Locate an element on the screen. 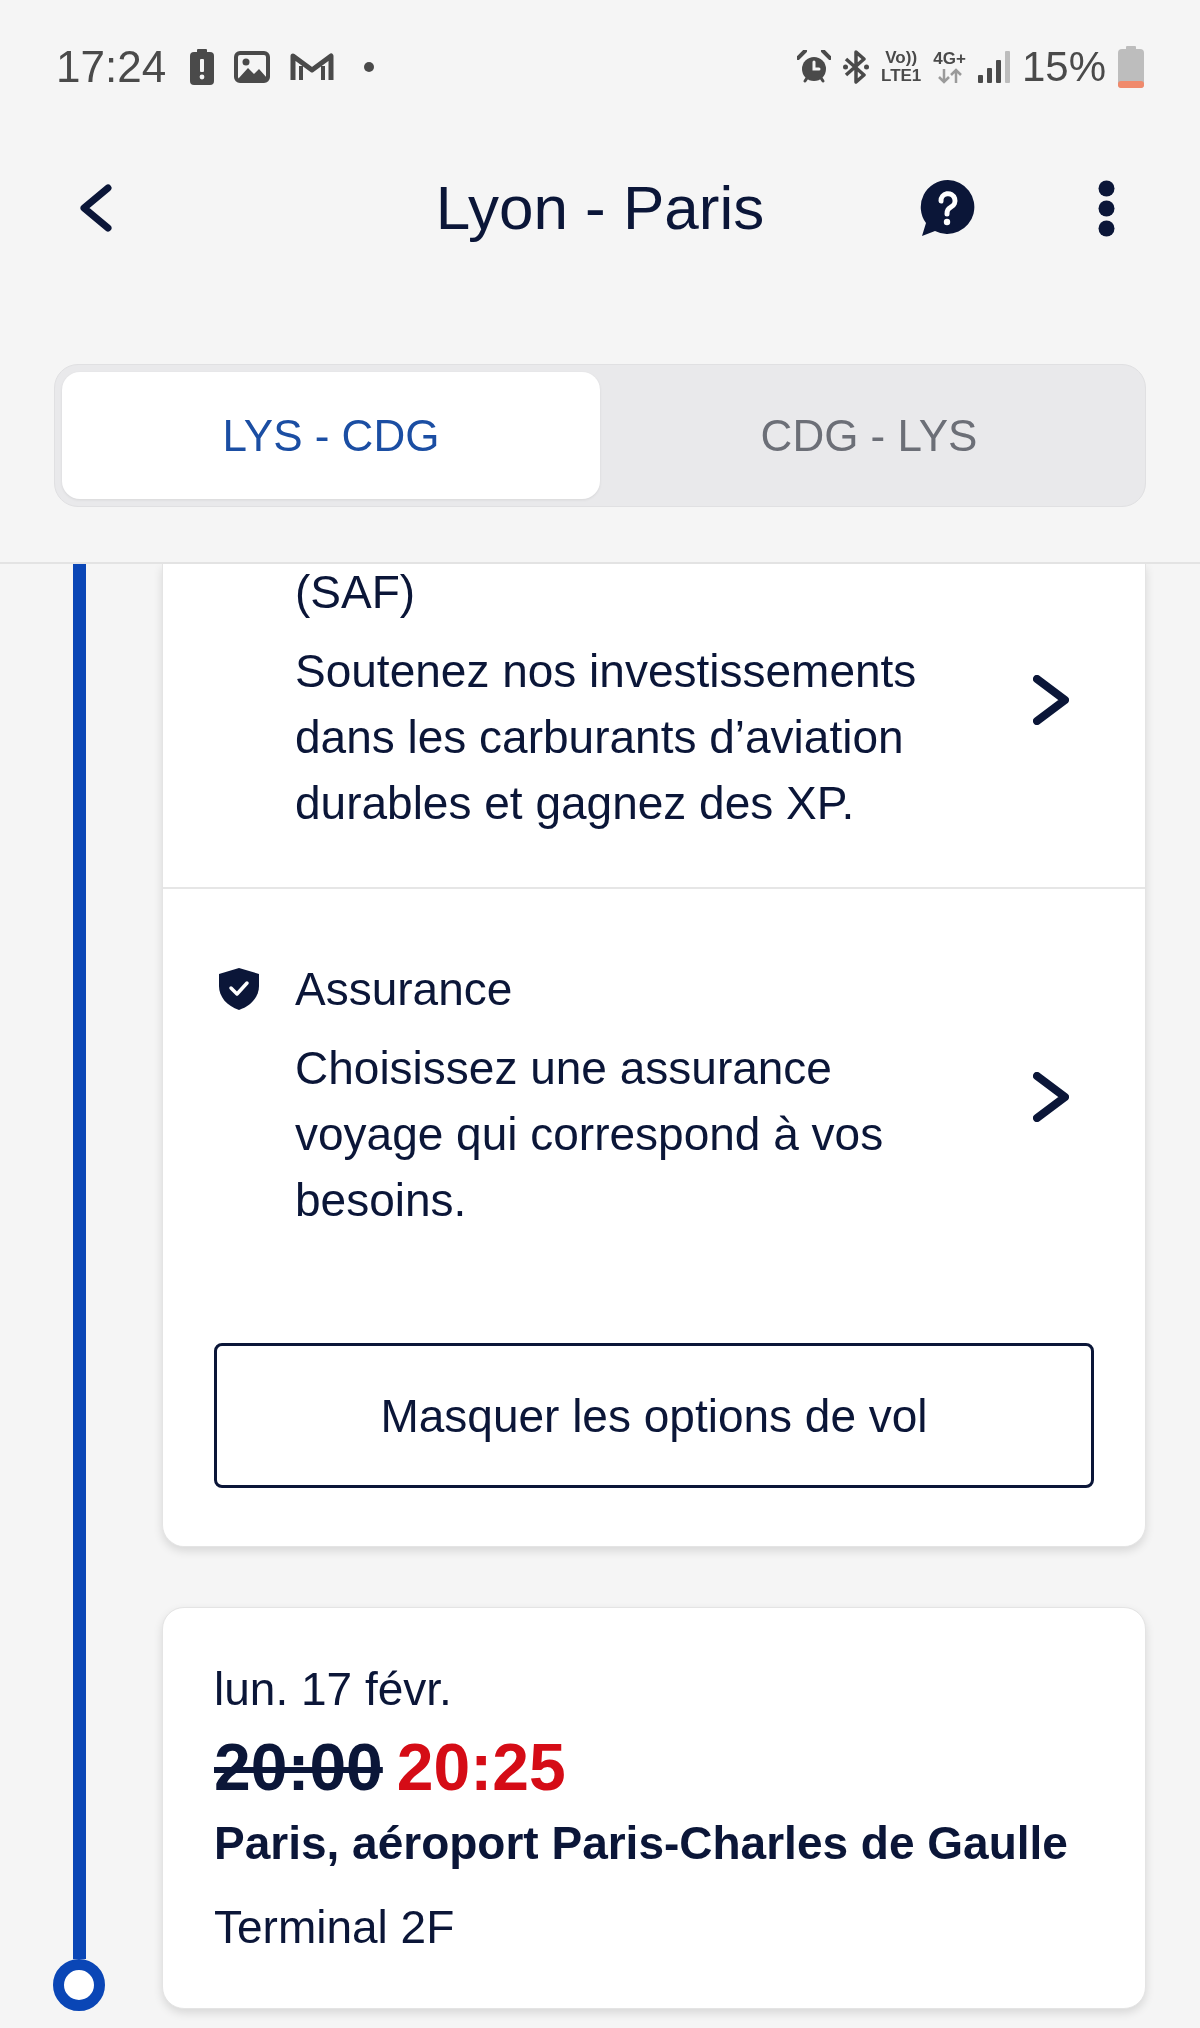 Image resolution: width=1200 pixels, height=2028 pixels. network-label: 4G+ is located at coordinates (949, 59).